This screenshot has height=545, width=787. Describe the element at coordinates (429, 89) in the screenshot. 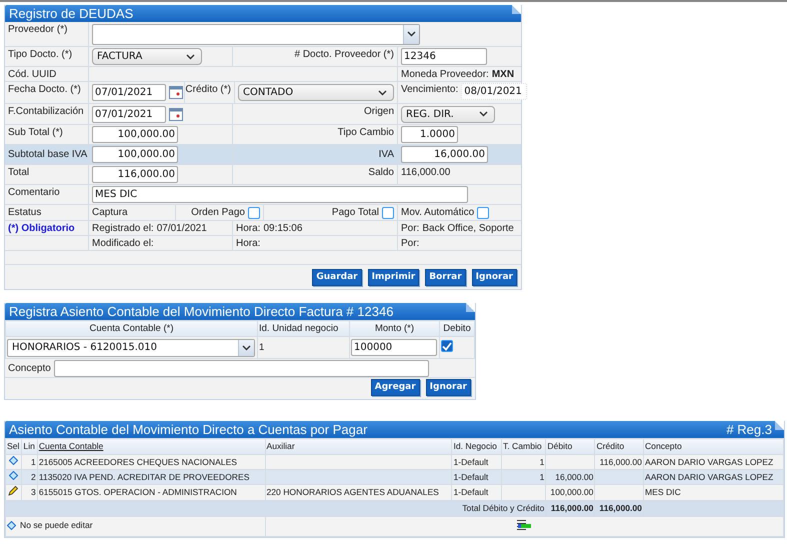

I see `field-label: Vencimiento:` at that location.